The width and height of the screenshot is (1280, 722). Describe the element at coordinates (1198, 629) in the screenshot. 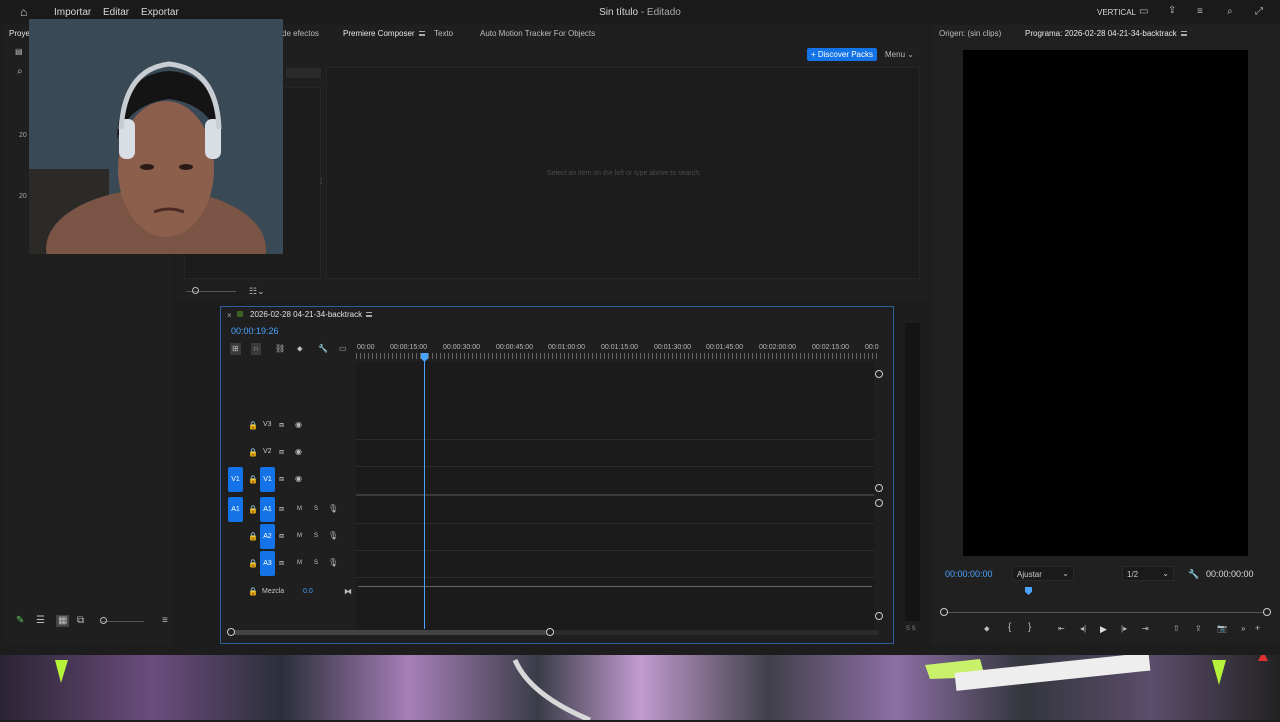

I see `extract-icon: ⇪` at that location.